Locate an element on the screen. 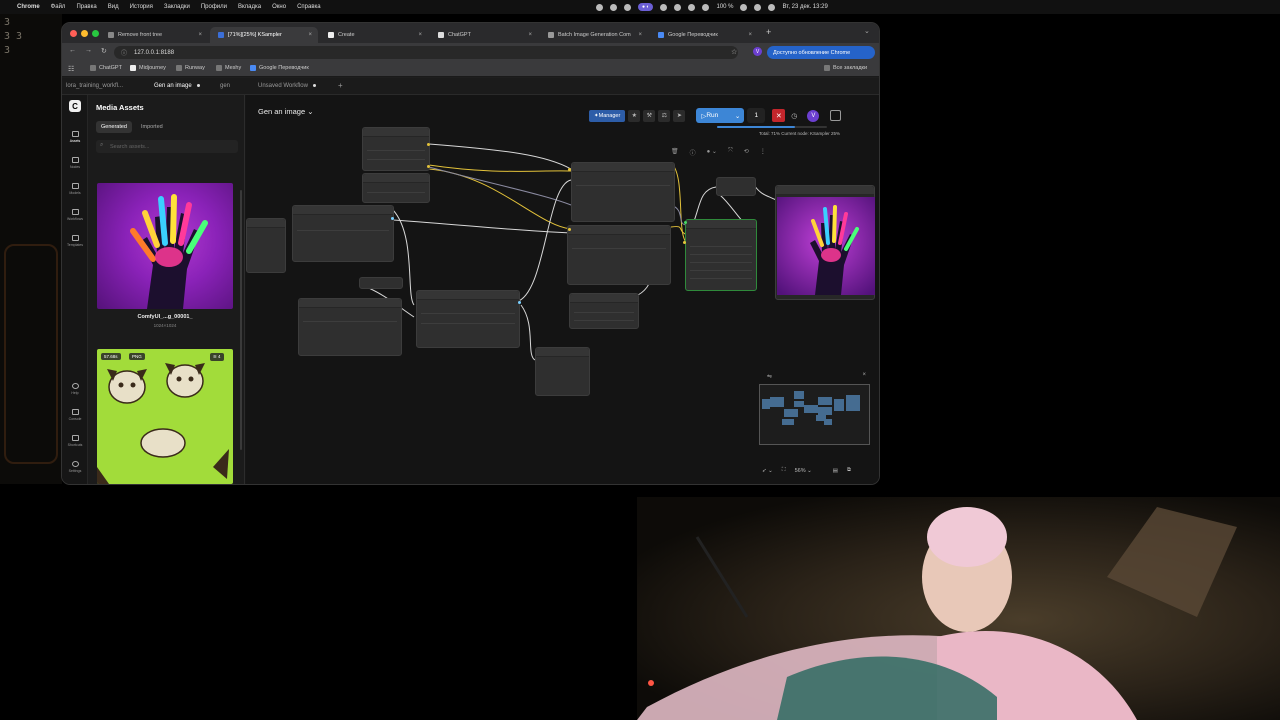 This screenshot has width=1280, height=720. asset-thumbnail is located at coordinates (165, 246).